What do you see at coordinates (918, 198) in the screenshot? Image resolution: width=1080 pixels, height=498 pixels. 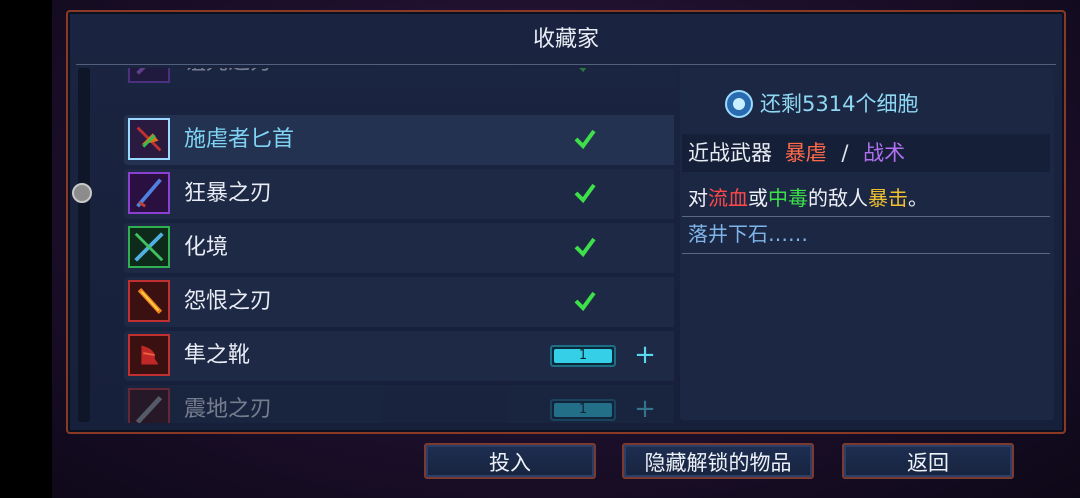 I see `desc-text: 。` at bounding box center [918, 198].